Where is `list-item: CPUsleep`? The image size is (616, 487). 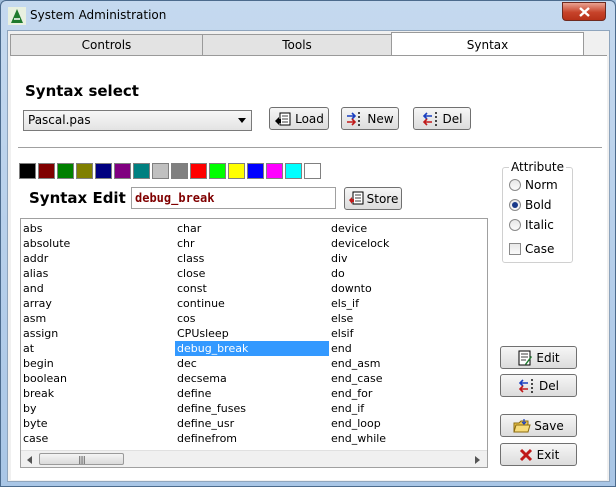 list-item: CPUsleep is located at coordinates (252, 333).